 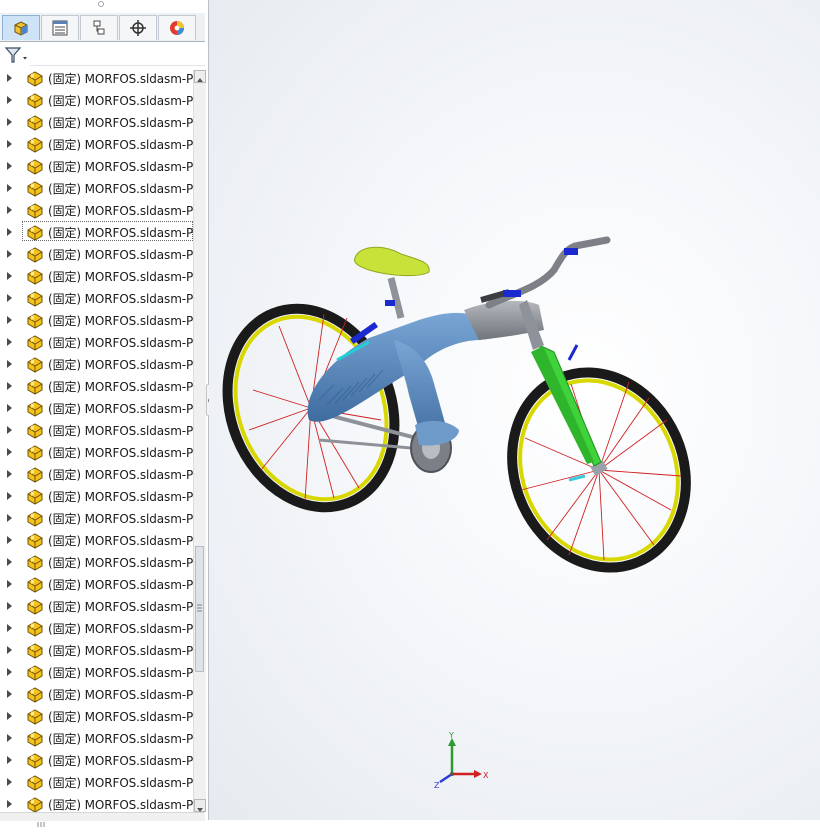 What do you see at coordinates (199, 441) in the screenshot?
I see `tree-vertical-scrollbar` at bounding box center [199, 441].